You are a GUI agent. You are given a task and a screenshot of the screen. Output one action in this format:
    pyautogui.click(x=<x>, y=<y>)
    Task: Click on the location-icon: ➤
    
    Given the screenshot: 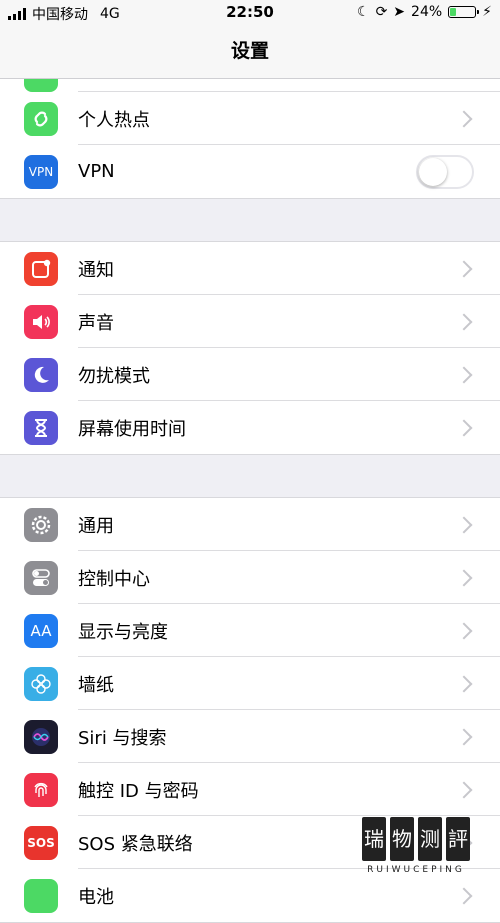 What is the action you would take?
    pyautogui.click(x=399, y=12)
    